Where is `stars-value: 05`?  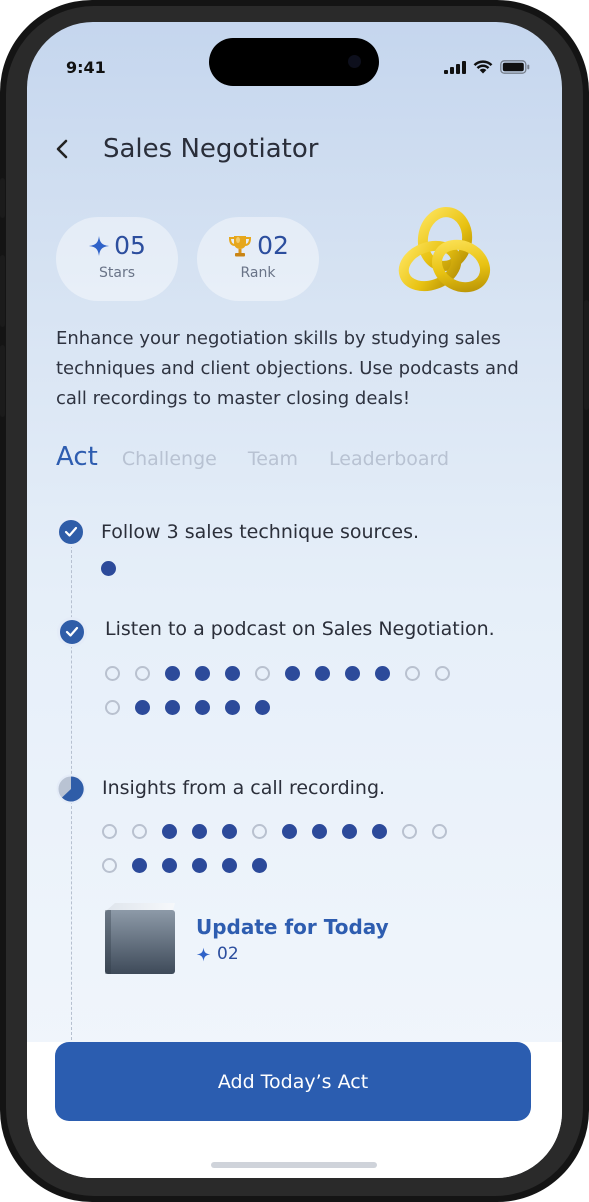 stars-value: 05 is located at coordinates (117, 245).